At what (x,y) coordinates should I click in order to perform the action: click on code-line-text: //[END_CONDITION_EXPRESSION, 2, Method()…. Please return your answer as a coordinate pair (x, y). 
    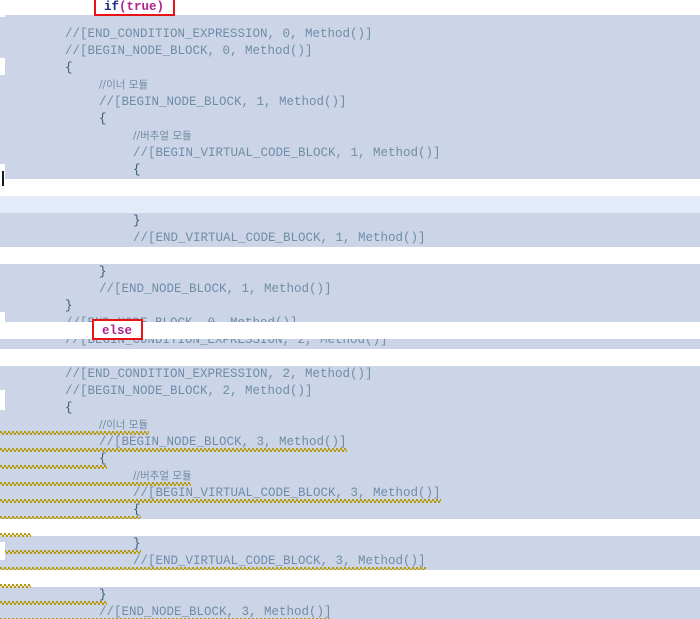
    Looking at the image, I should click on (219, 374).